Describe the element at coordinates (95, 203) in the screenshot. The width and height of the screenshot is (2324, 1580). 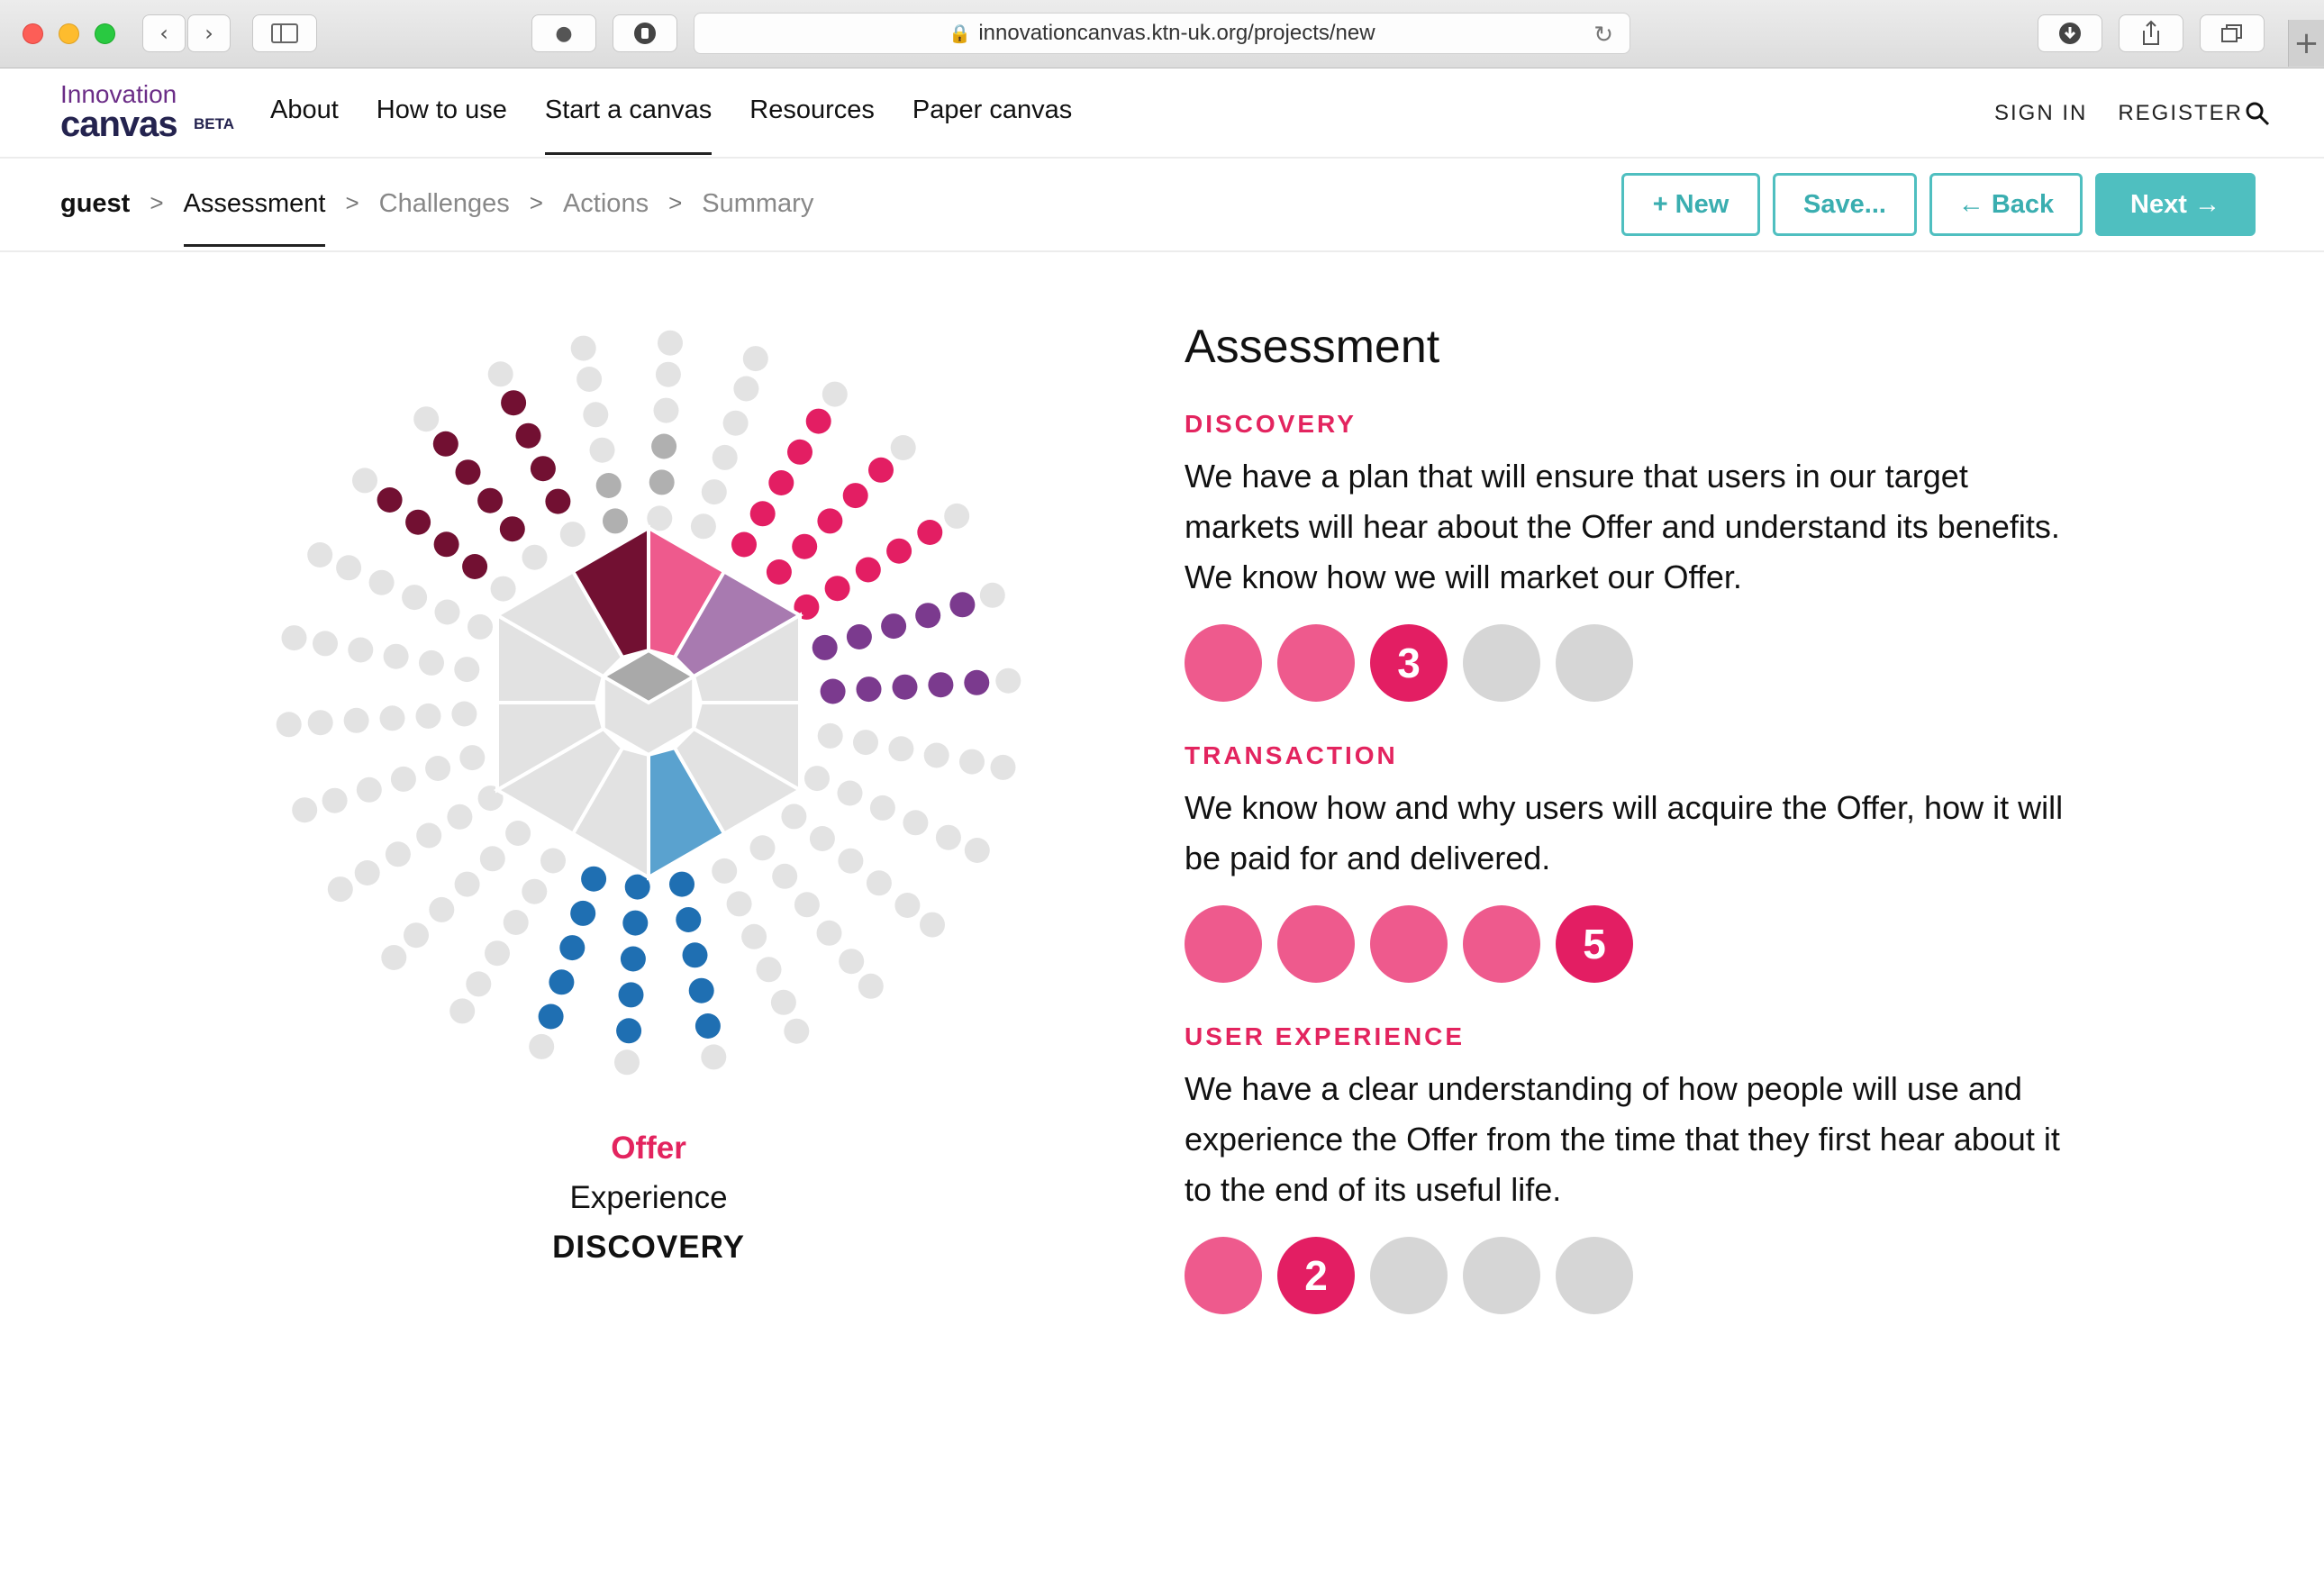
I see `breadcrumb-user: guest` at that location.